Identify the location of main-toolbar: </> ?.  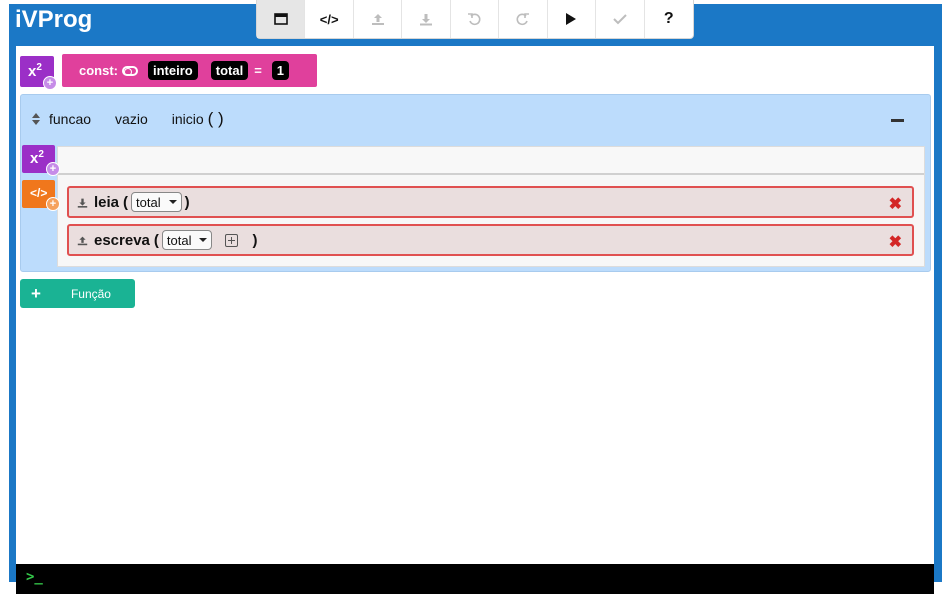
(475, 19).